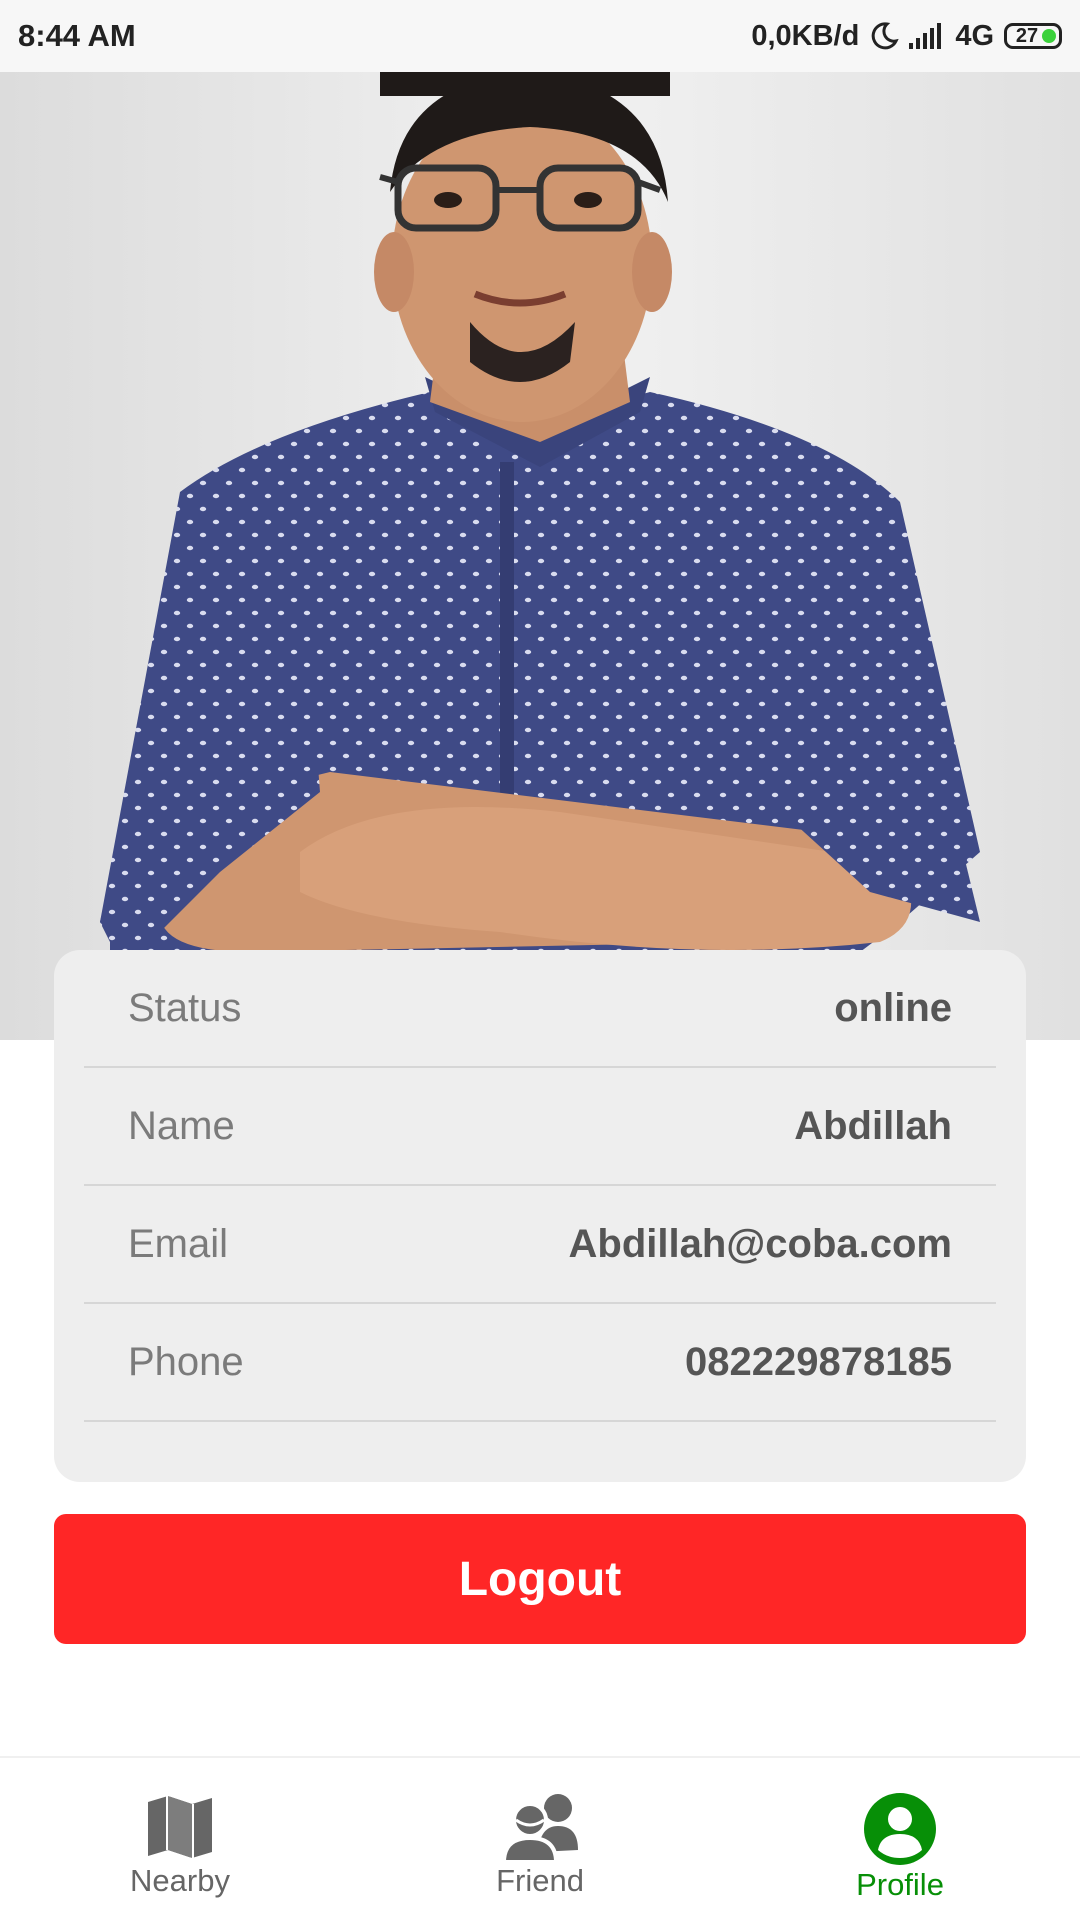 This screenshot has width=1080, height=1922. What do you see at coordinates (178, 1243) in the screenshot?
I see `email-label: Email` at bounding box center [178, 1243].